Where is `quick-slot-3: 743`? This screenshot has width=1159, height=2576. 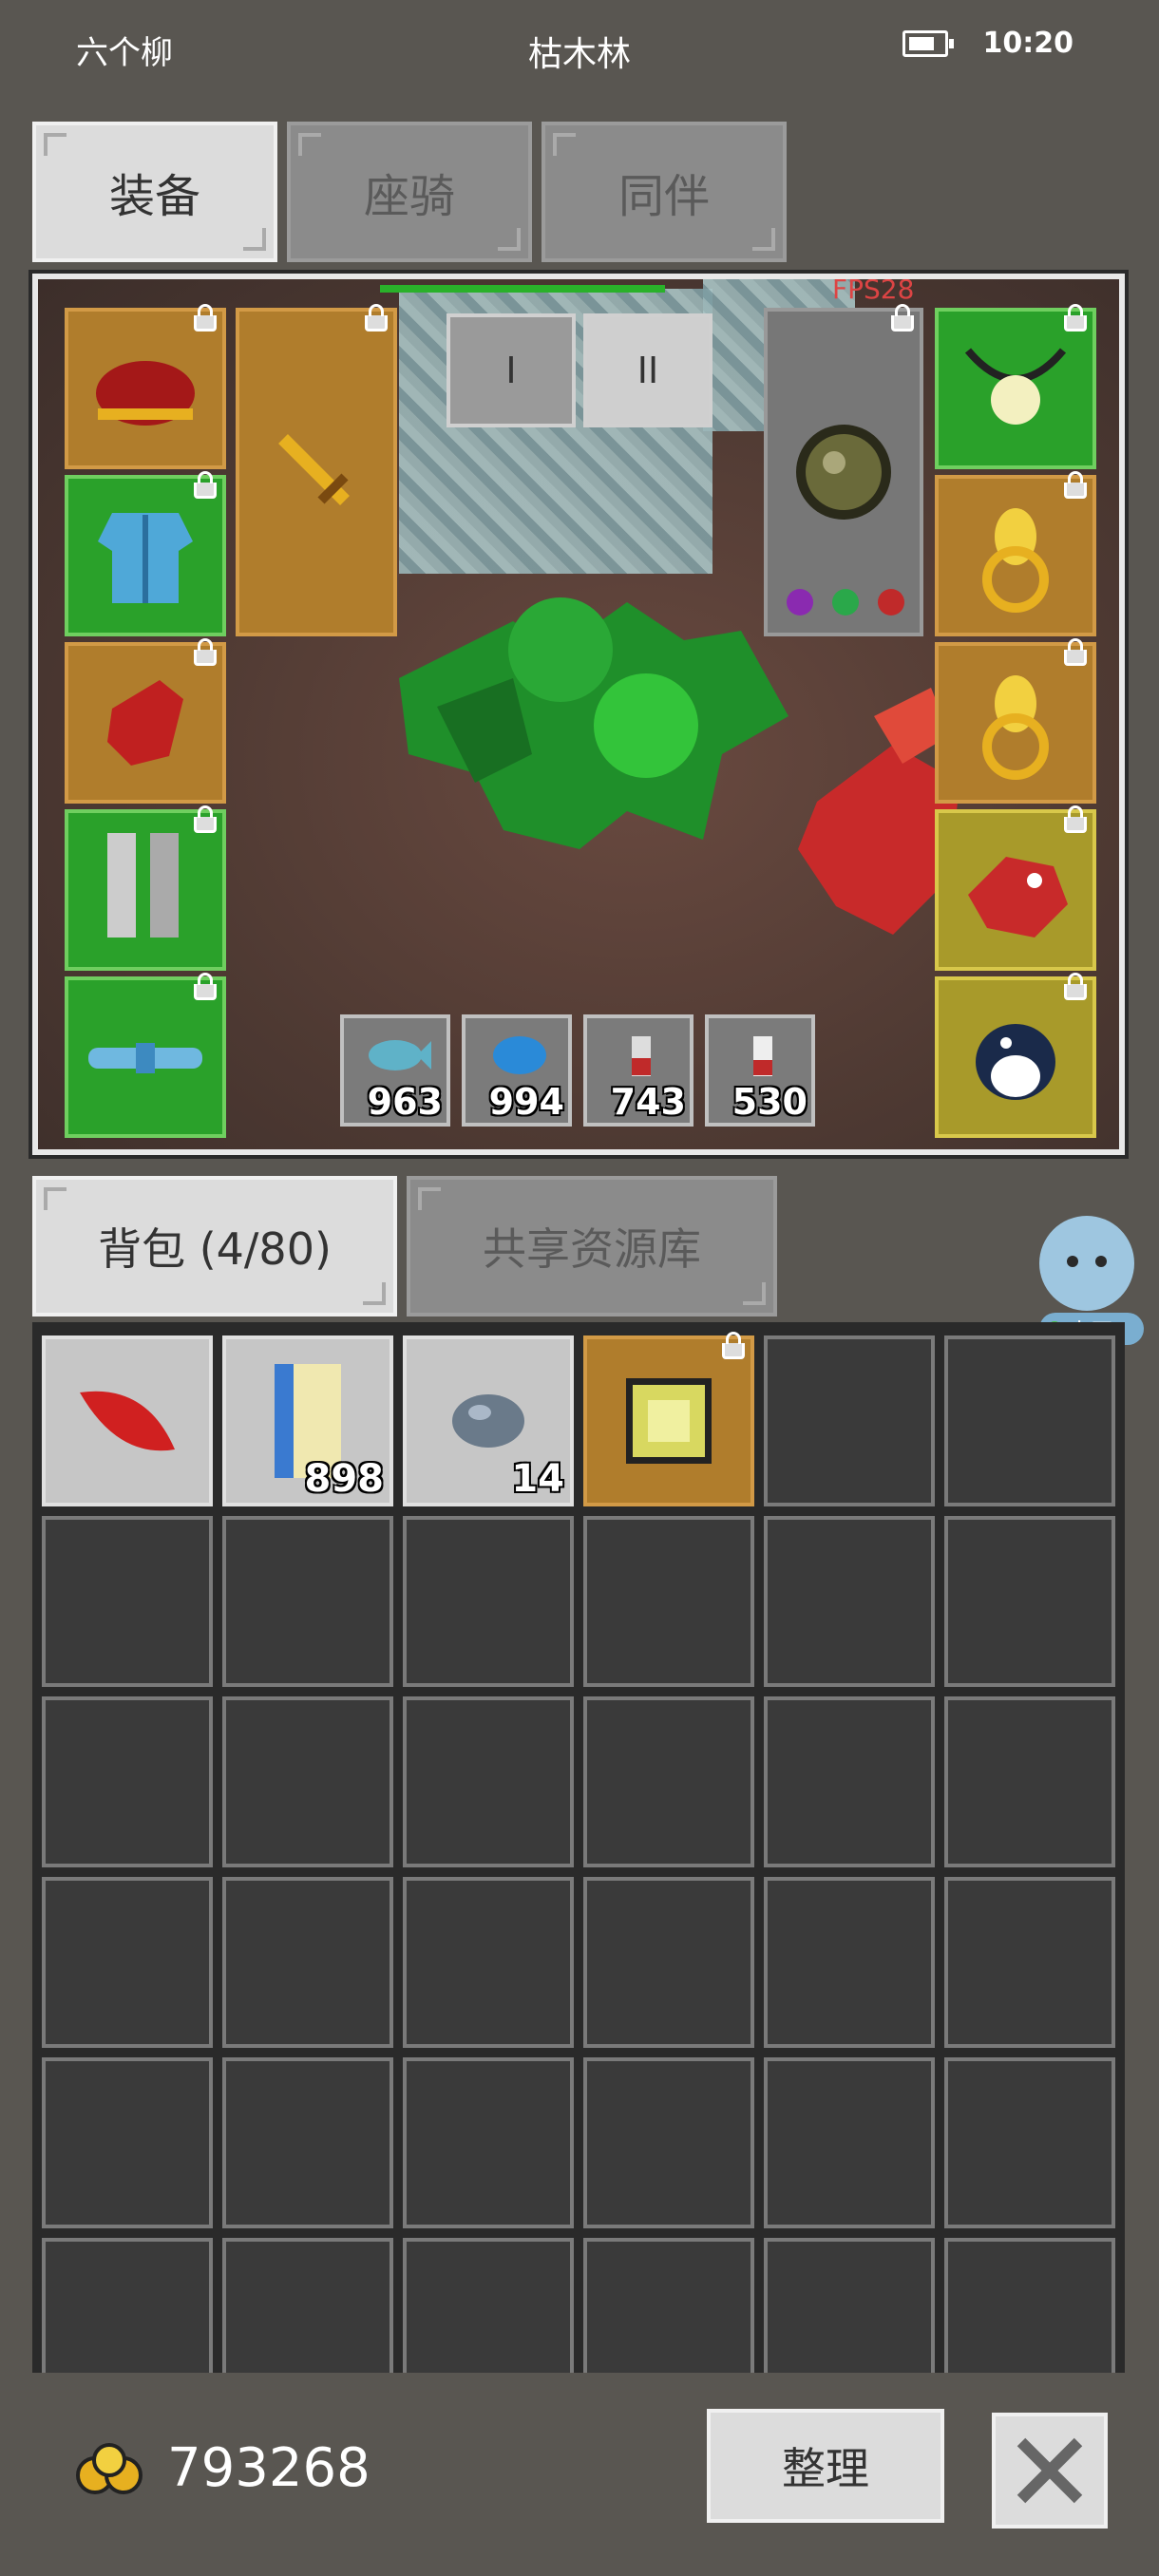
quick-slot-3: 743 is located at coordinates (638, 1070).